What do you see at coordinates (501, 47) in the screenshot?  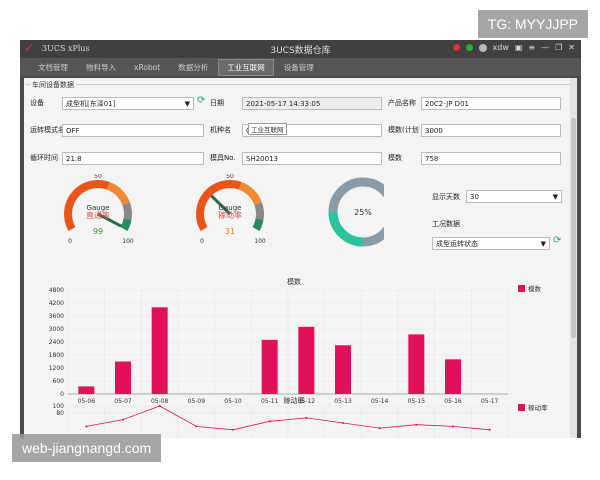 I see `user-name: xdw` at bounding box center [501, 47].